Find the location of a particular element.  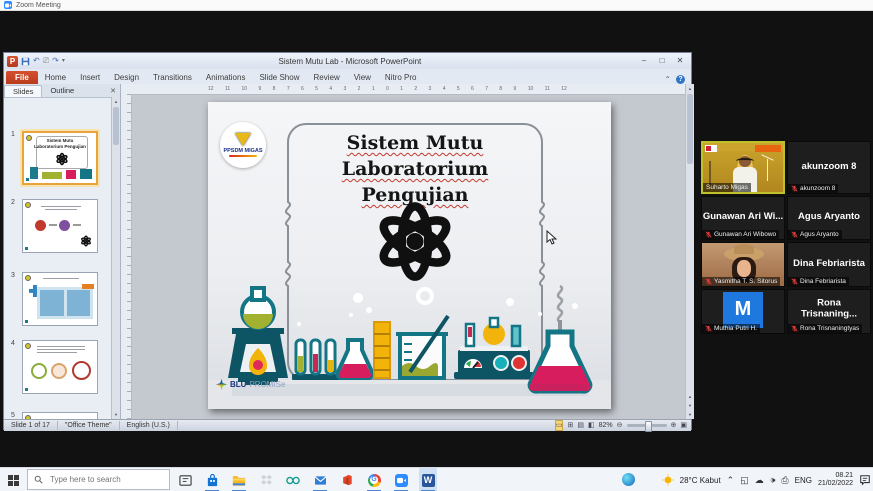

thumbnail-4-preview is located at coordinates (60, 367).